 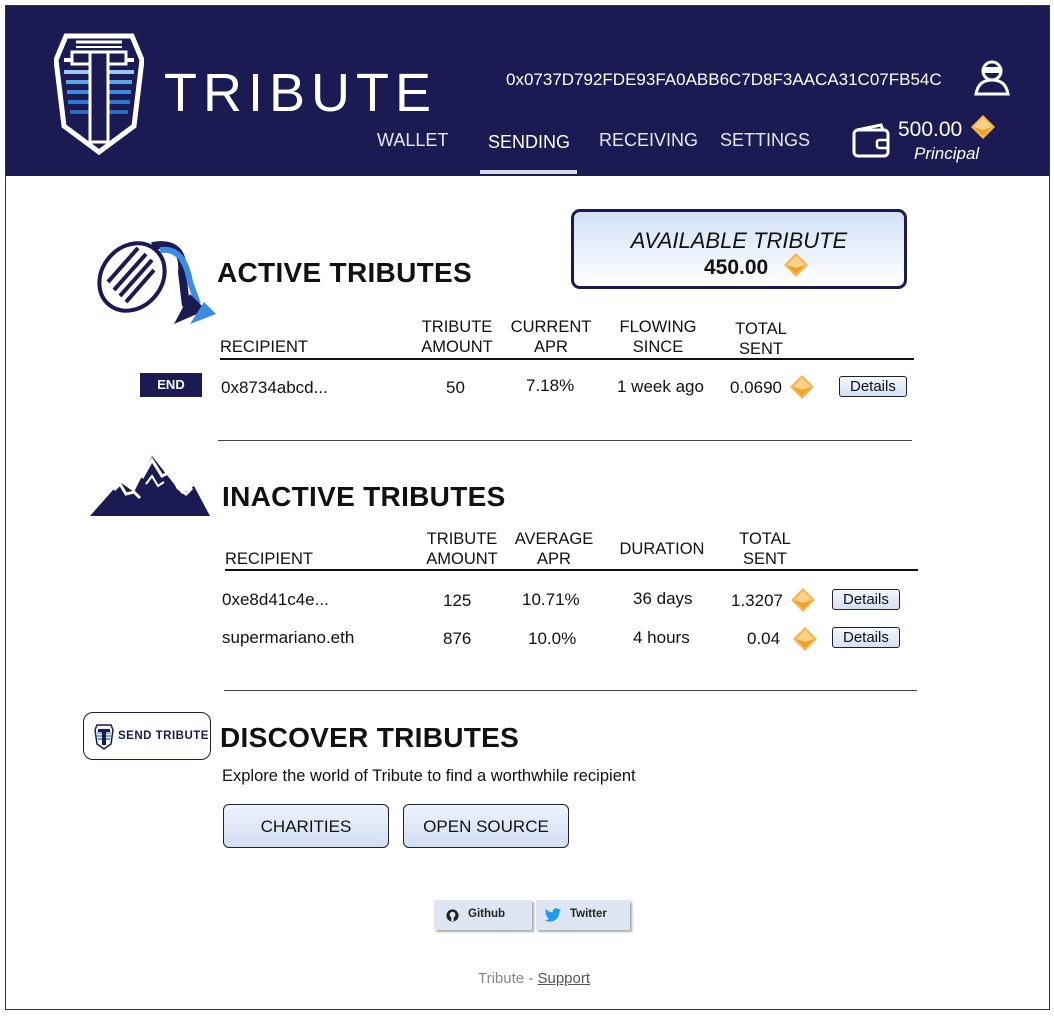 I want to click on footer: Tribute - Support, so click(x=534, y=978).